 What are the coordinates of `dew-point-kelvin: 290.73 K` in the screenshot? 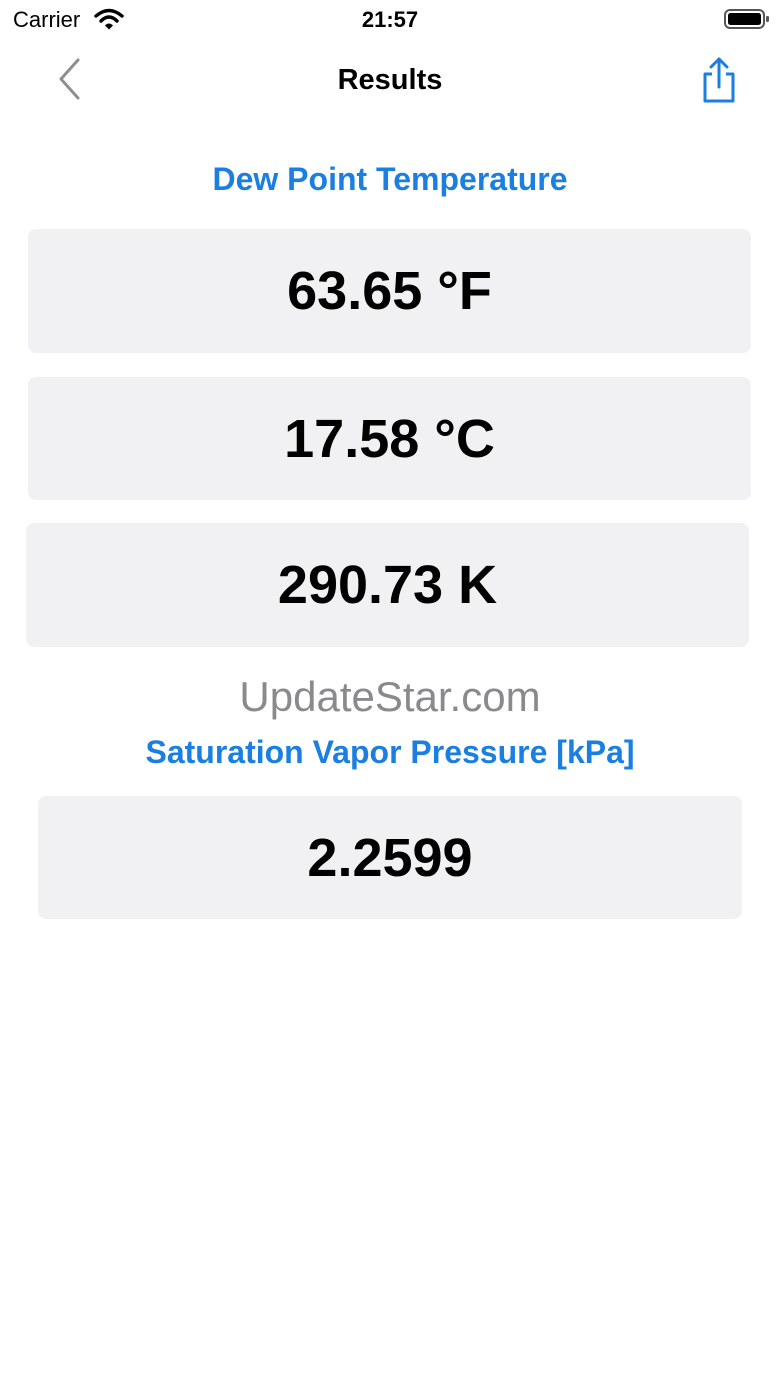 It's located at (387, 585).